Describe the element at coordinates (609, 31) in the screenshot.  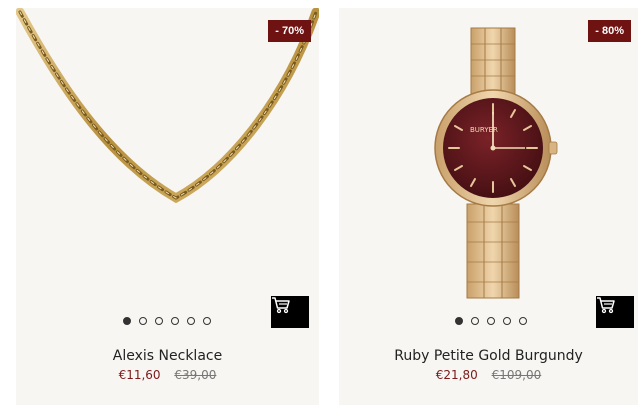
I see `discount-badge: - 80%` at that location.